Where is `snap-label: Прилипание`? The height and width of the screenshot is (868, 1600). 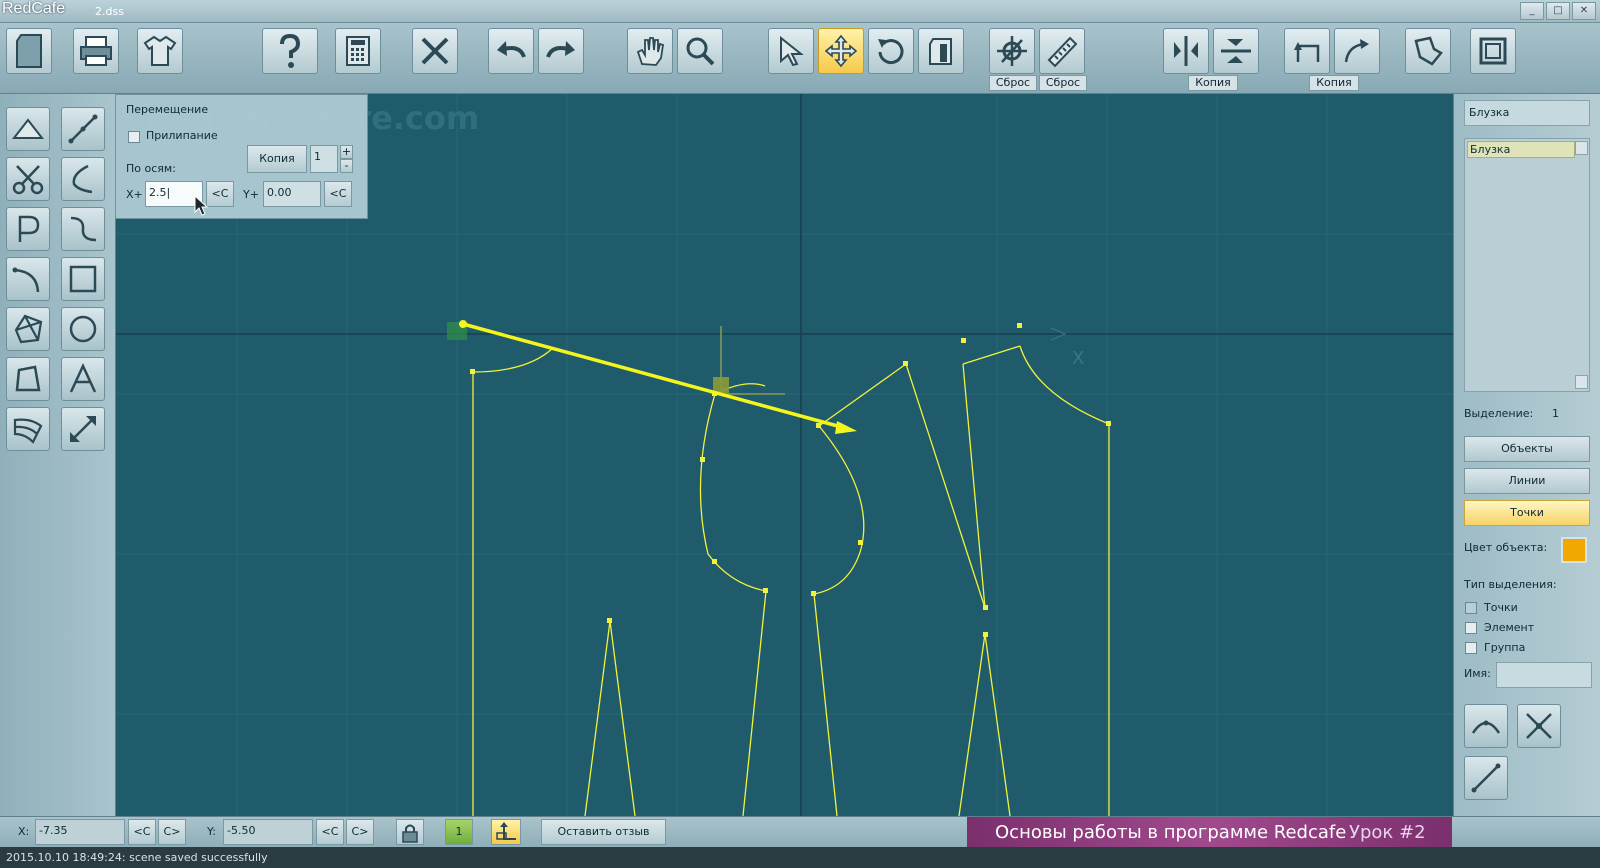
snap-label: Прилипание is located at coordinates (182, 135).